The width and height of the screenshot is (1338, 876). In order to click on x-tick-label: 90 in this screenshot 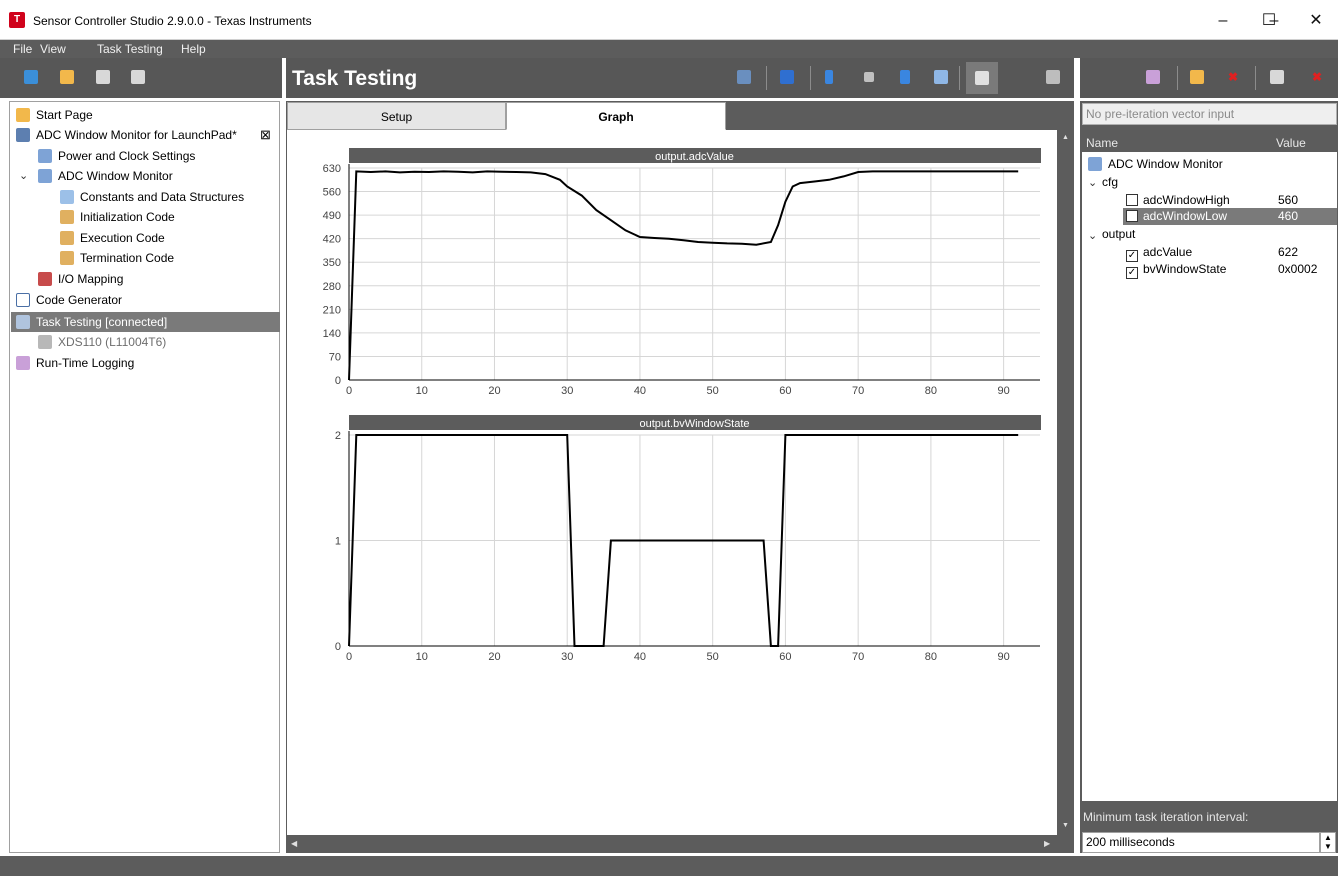, I will do `click(1004, 391)`.